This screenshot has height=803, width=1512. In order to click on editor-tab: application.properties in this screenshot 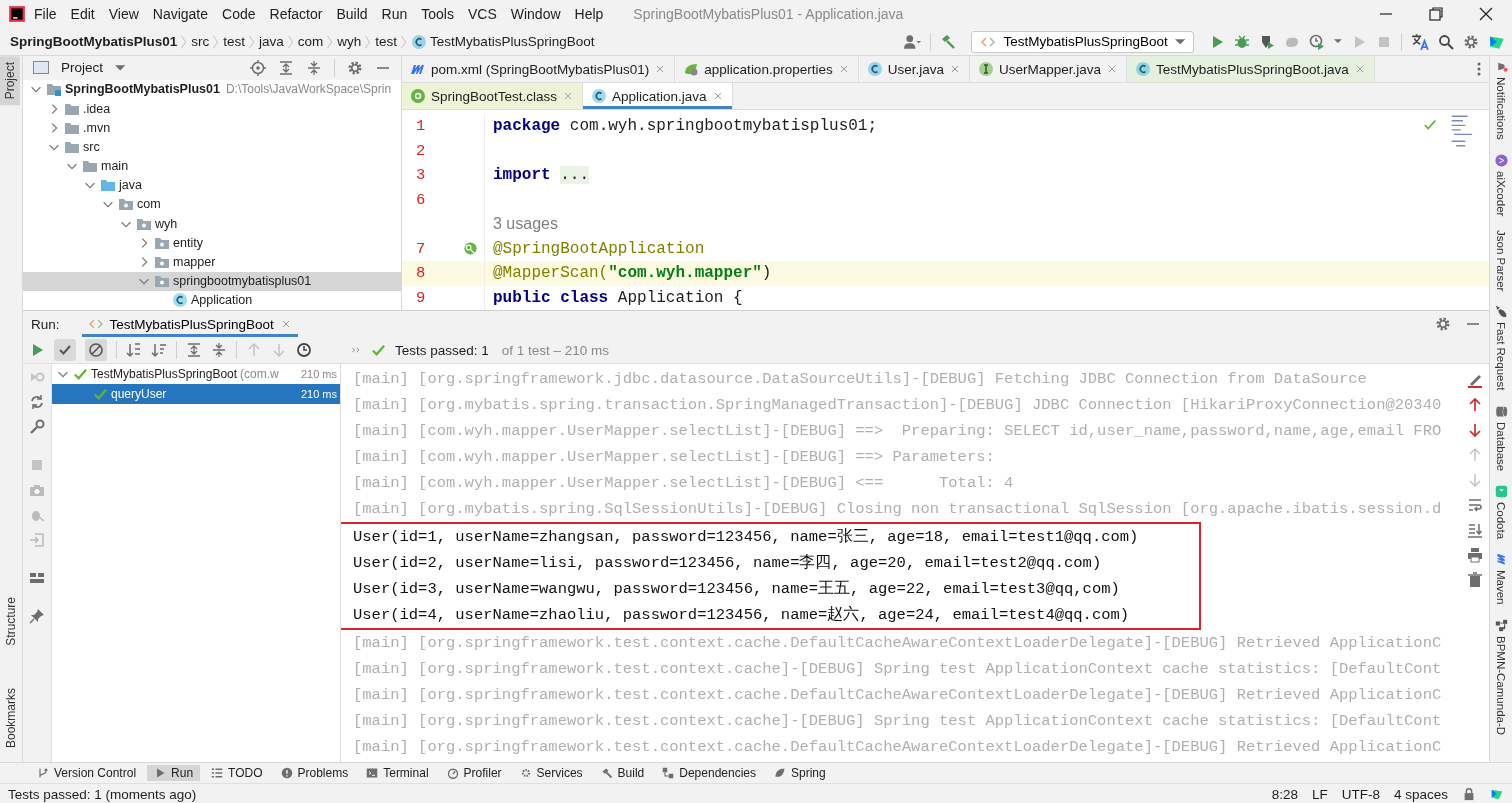, I will do `click(767, 69)`.